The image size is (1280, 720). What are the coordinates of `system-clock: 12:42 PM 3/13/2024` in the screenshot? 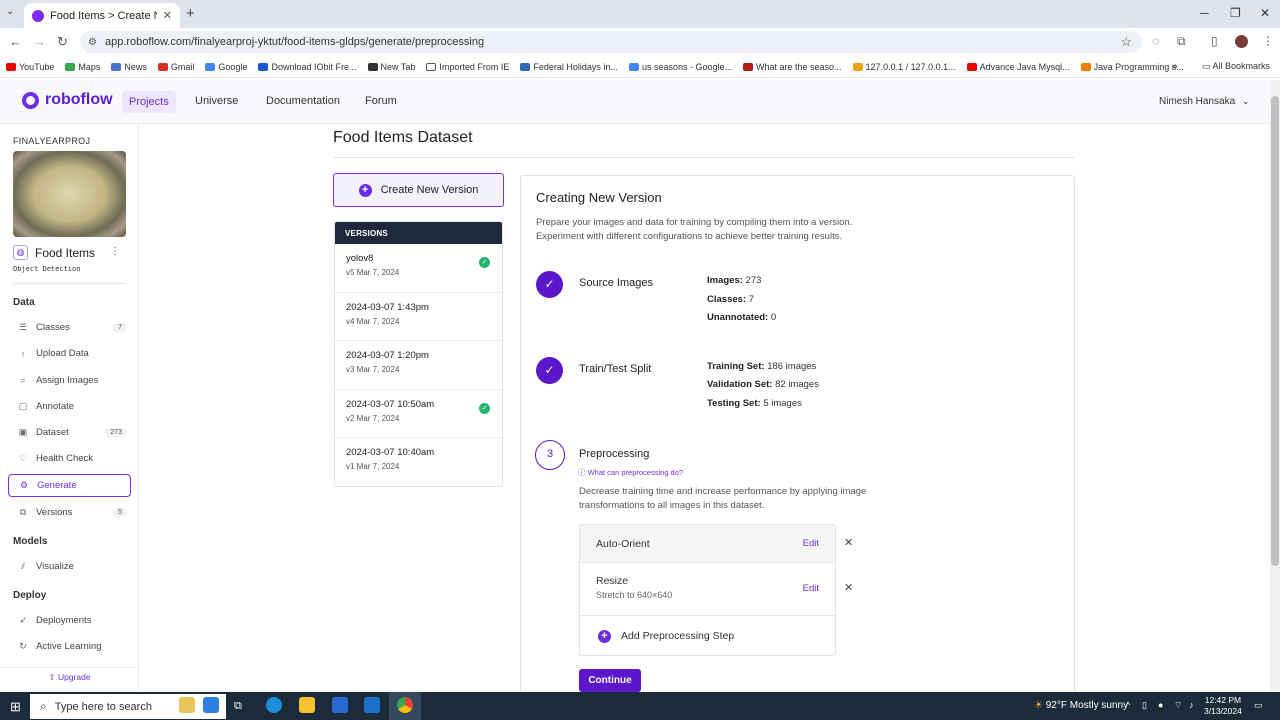 It's located at (1223, 706).